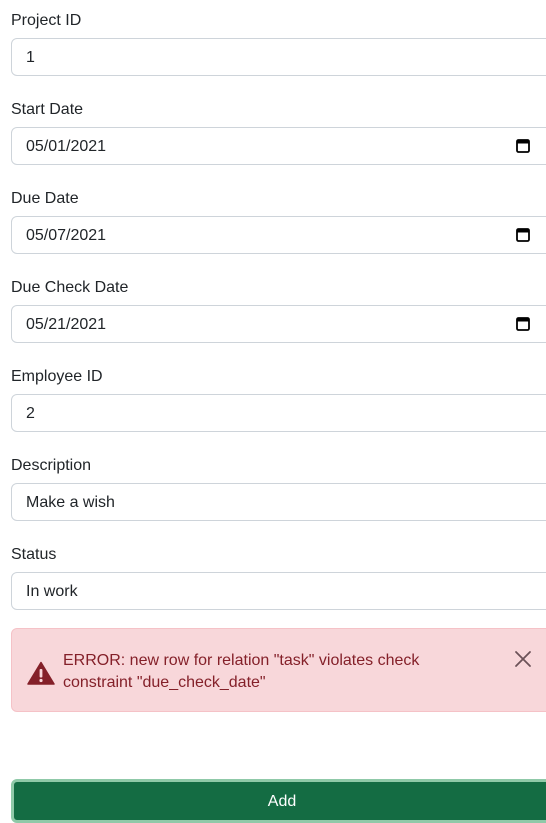 This screenshot has width=546, height=823. I want to click on due-date-input: 05/07/2021, so click(278, 235).